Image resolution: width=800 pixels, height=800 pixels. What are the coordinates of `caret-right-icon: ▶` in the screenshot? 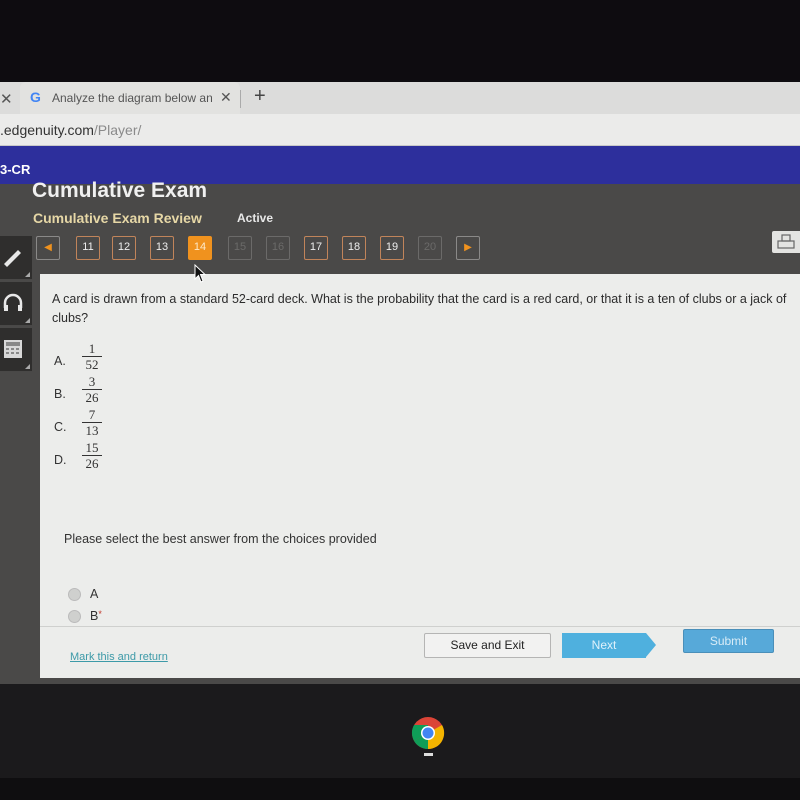 It's located at (468, 247).